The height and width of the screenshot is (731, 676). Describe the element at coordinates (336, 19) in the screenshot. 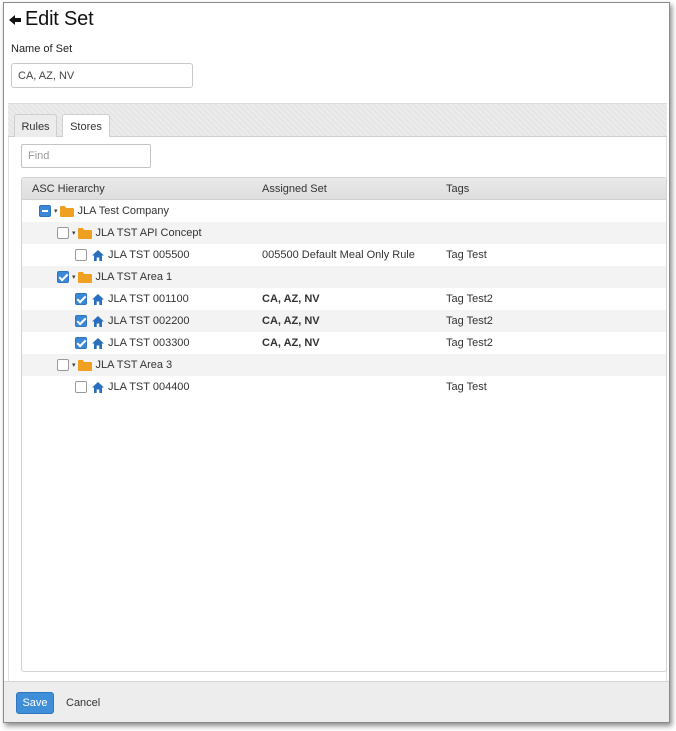

I see `page-header: Edit Set` at that location.